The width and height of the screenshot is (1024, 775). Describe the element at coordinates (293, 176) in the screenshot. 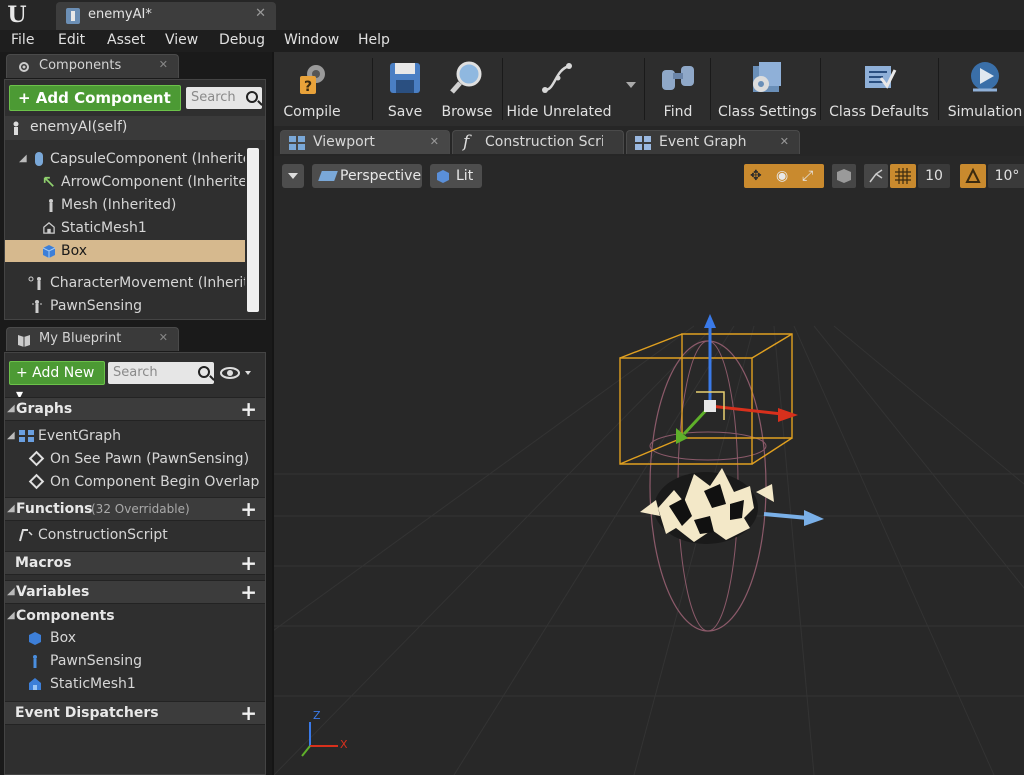

I see `viewport-options-dropdown` at that location.